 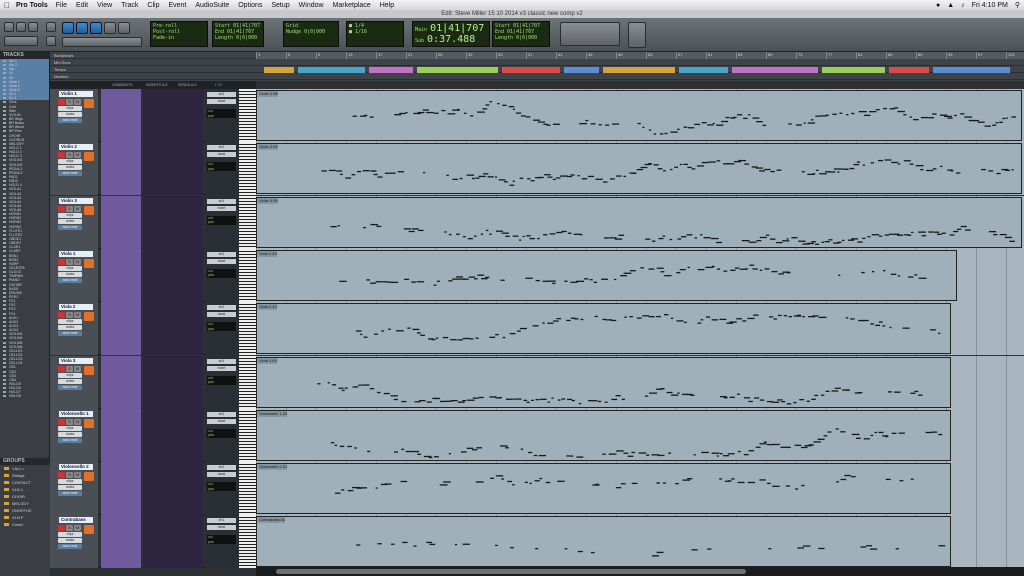 What do you see at coordinates (311, 5) in the screenshot?
I see `menu-window: Window` at bounding box center [311, 5].